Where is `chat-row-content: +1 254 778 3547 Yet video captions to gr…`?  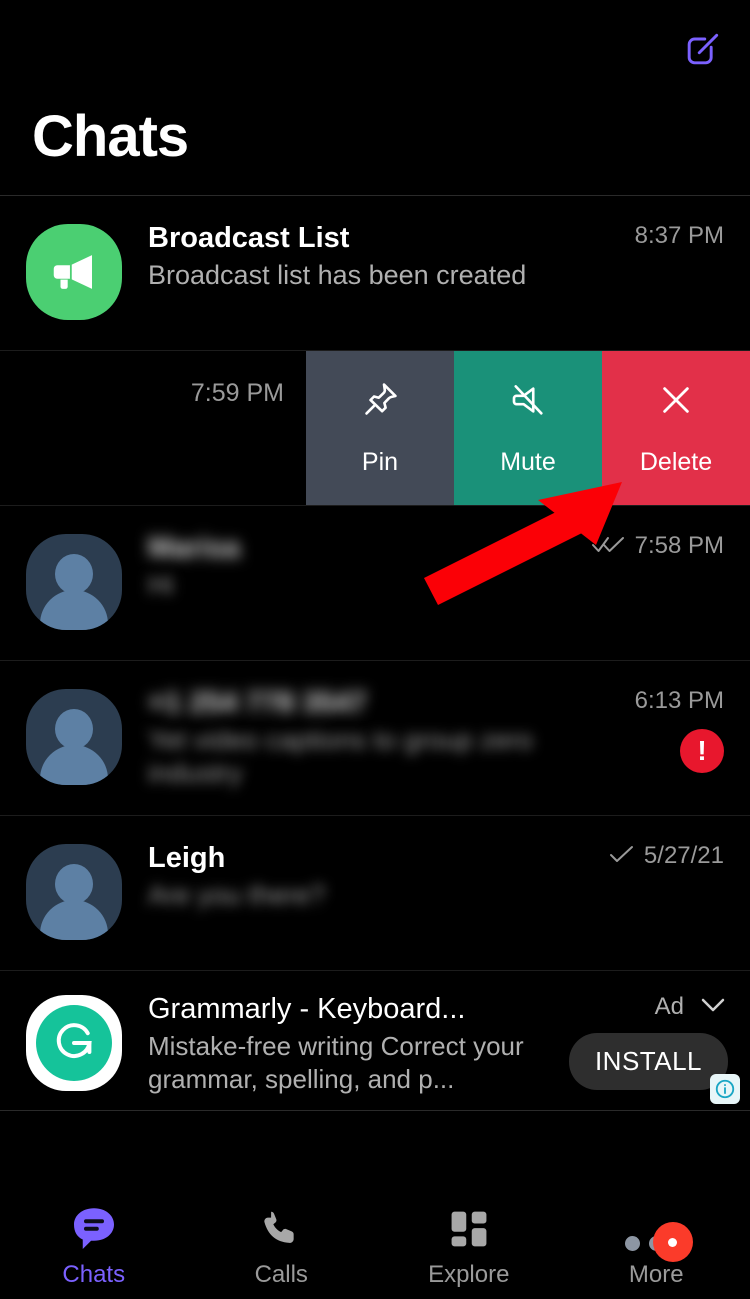 chat-row-content: +1 254 778 3547 Yet video captions to gr… is located at coordinates (373, 738).